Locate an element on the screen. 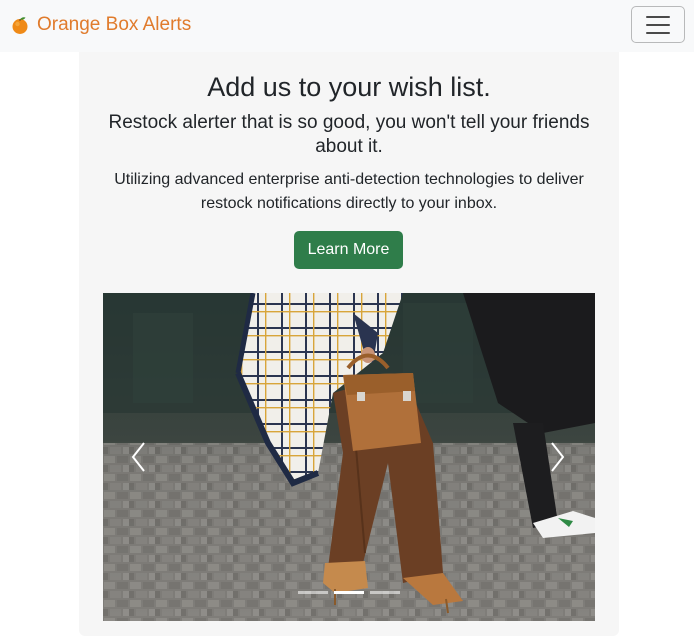  carousel-indicators is located at coordinates (349, 592).